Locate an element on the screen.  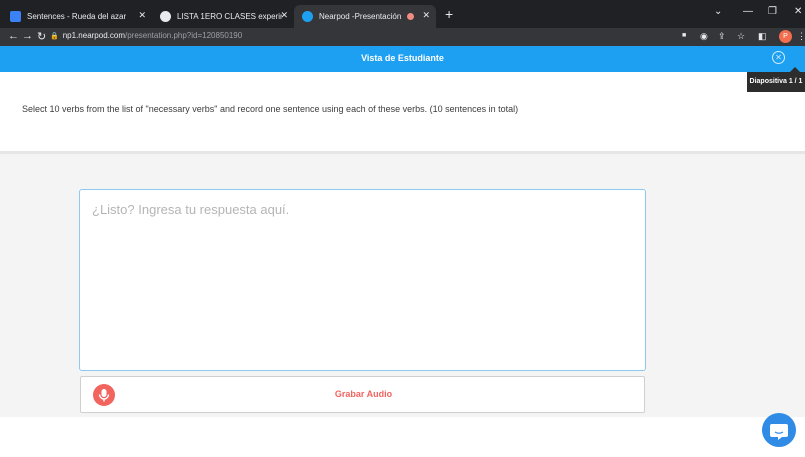
tab-sentences: Sentences - Rueda del azar ✕ is located at coordinates (77, 16).